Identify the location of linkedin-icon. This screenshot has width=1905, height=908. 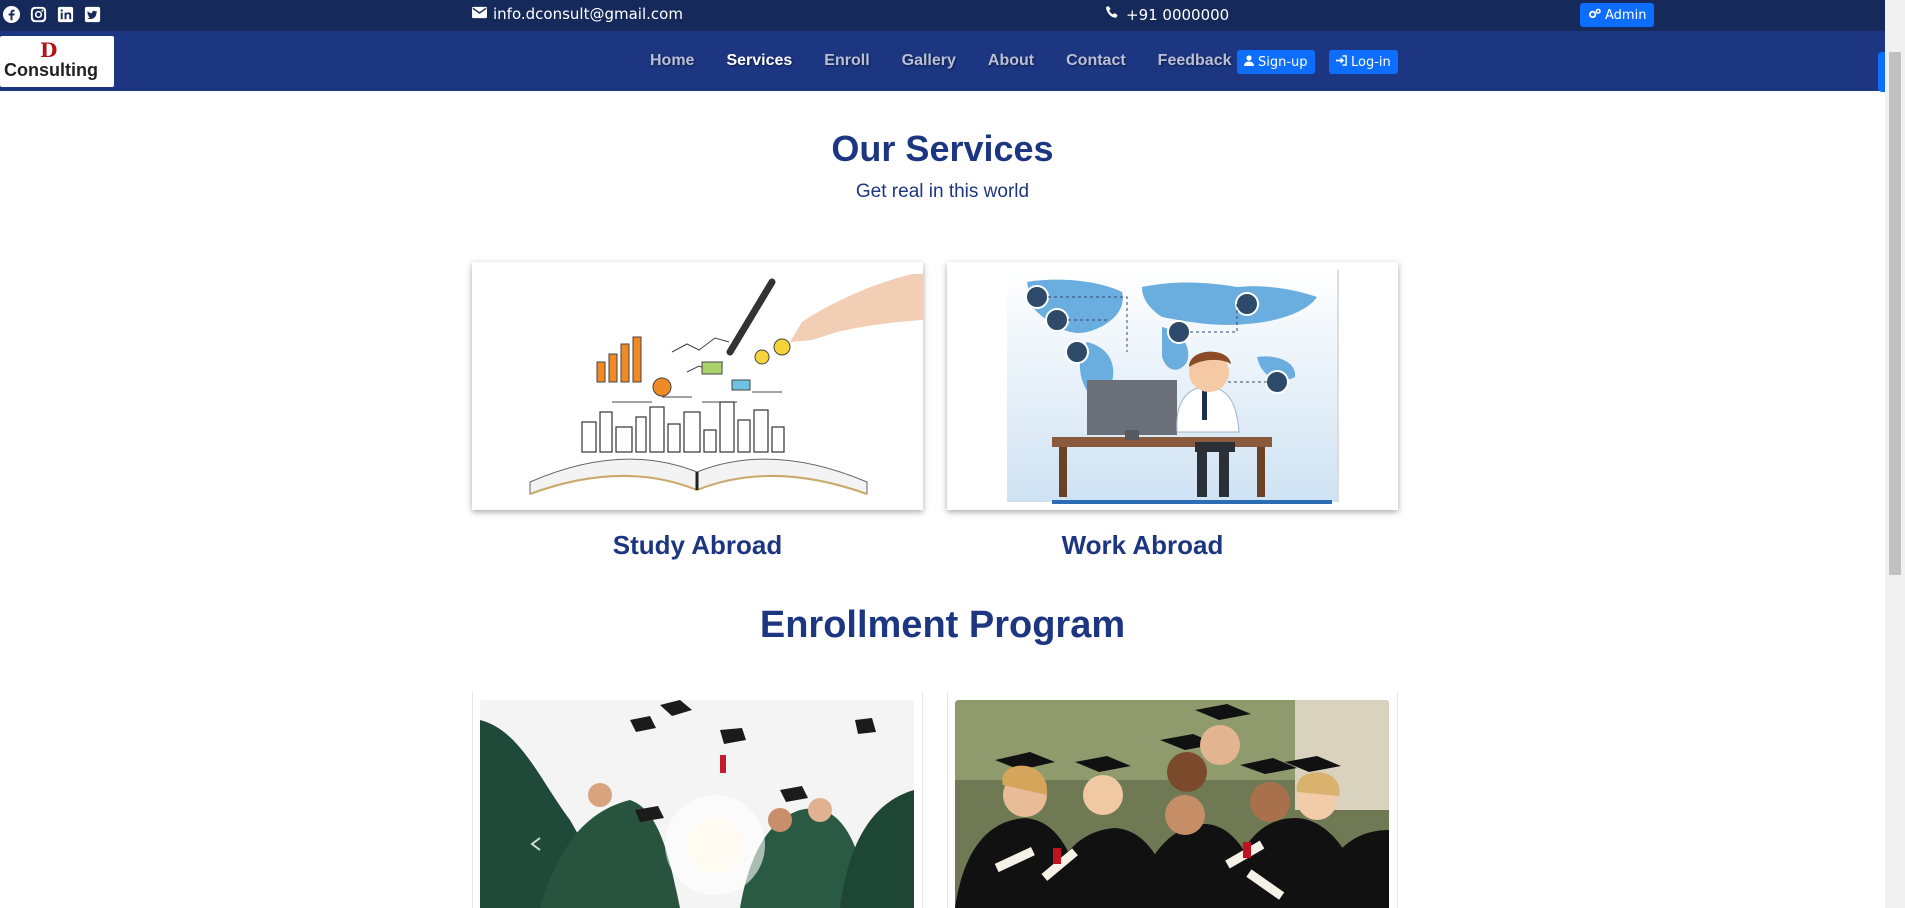
(65, 14).